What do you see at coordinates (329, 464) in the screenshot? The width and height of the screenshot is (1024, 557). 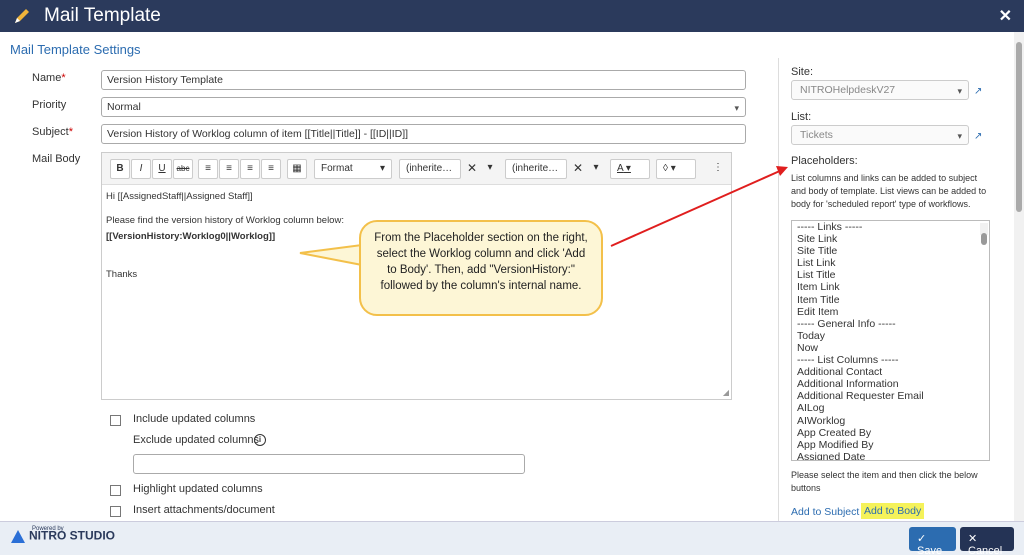 I see `exclude-updated-input` at bounding box center [329, 464].